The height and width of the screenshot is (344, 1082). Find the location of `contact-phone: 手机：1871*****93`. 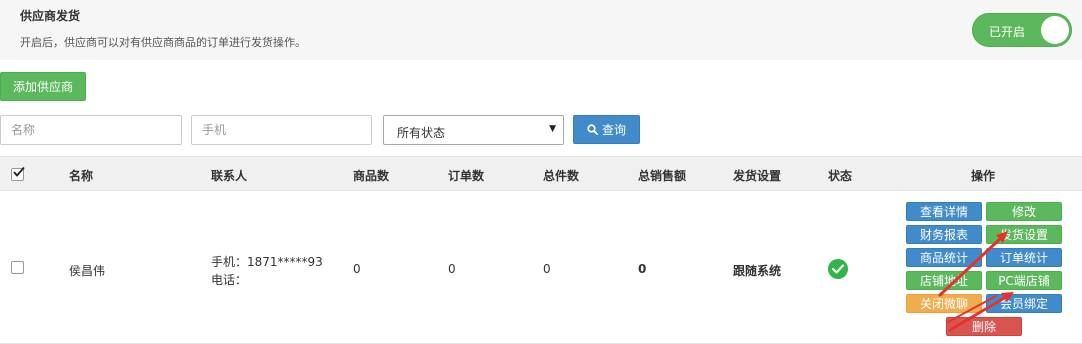

contact-phone: 手机：1871*****93 is located at coordinates (267, 262).